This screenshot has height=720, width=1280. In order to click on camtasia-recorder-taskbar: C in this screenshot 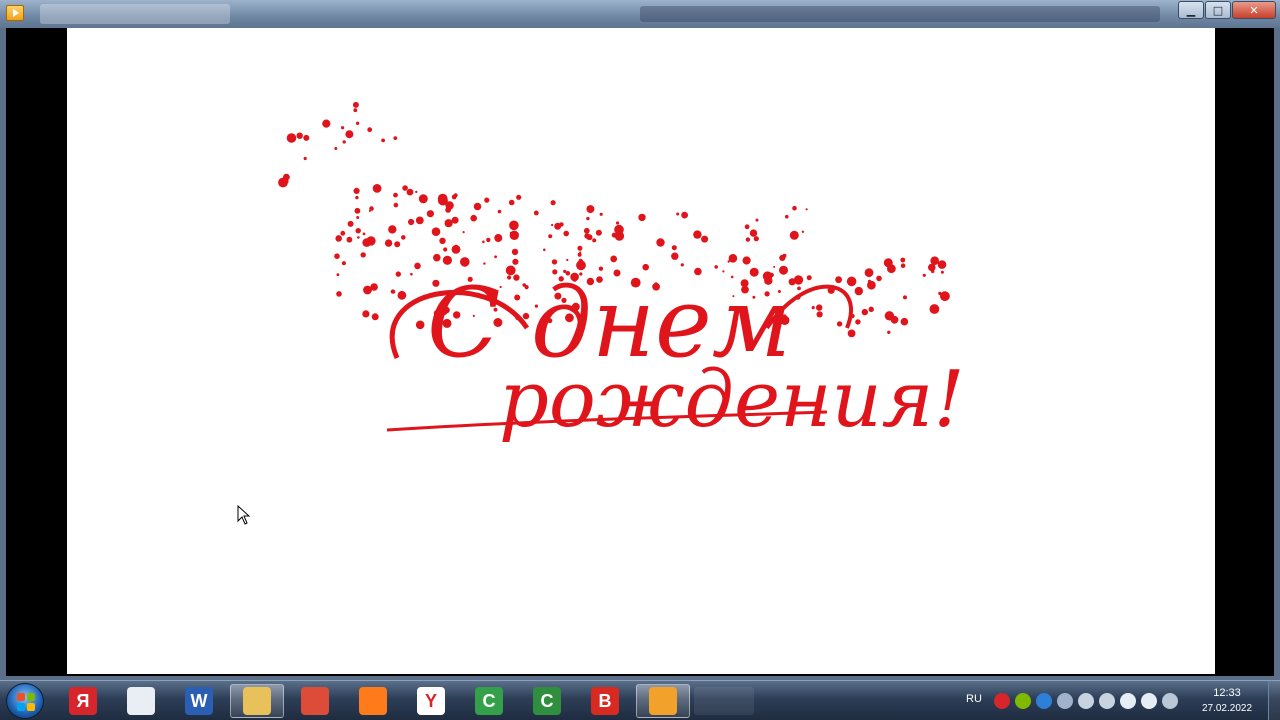, I will do `click(547, 701)`.